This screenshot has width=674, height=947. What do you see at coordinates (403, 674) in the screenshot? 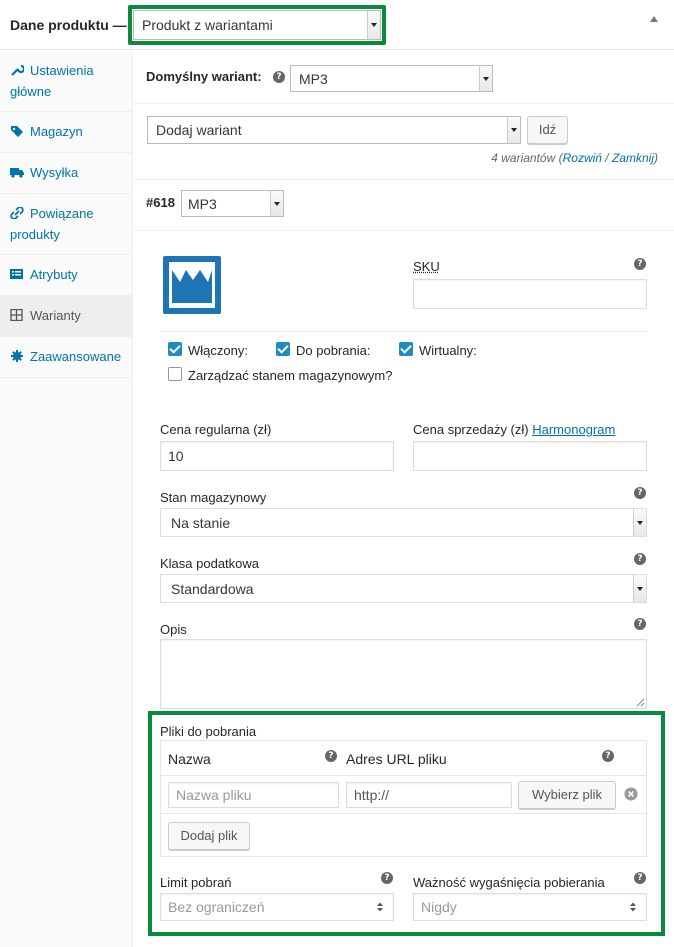
I see `description-textarea` at bounding box center [403, 674].